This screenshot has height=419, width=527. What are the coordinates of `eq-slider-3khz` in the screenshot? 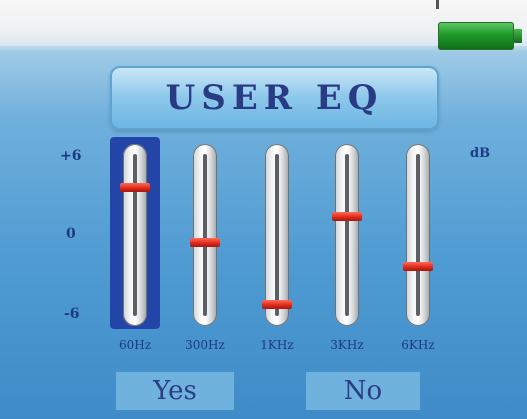 It's located at (347, 235).